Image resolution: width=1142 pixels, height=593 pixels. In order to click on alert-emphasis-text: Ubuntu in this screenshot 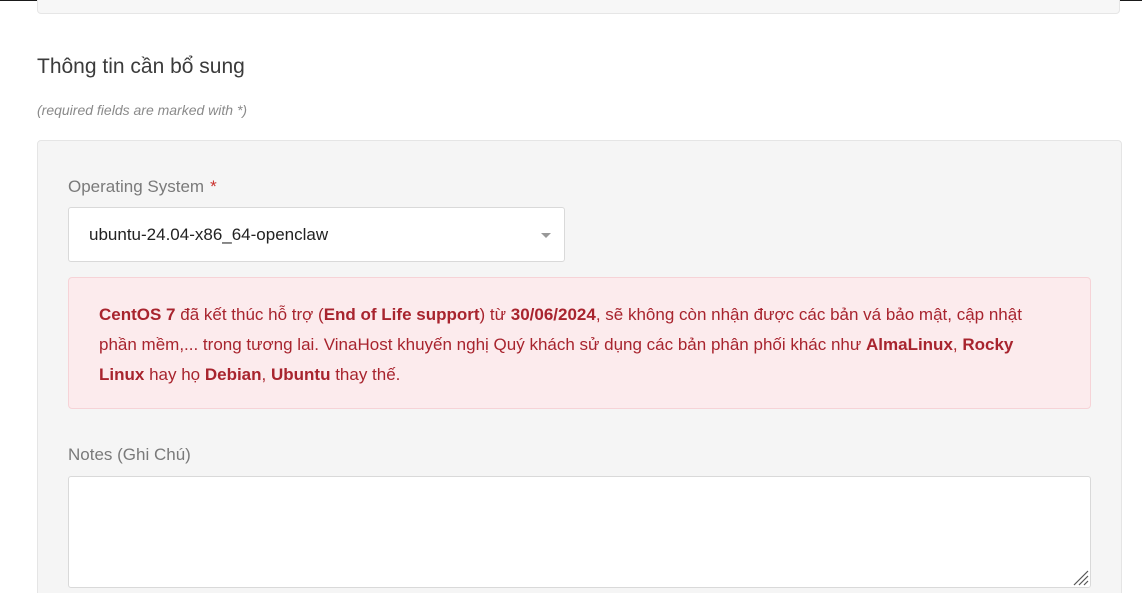, I will do `click(300, 374)`.